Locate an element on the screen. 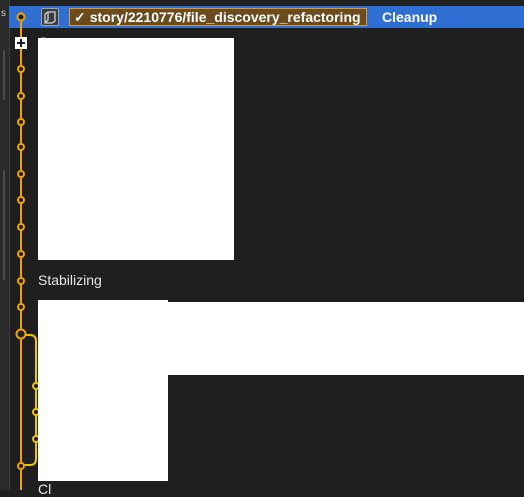  commit-message: Cl is located at coordinates (45, 489).